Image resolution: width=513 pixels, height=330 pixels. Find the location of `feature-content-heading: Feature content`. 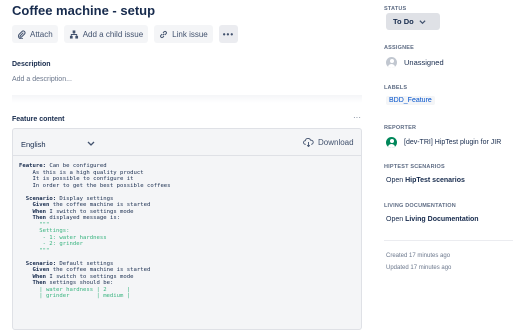

feature-content-heading: Feature content is located at coordinates (38, 119).